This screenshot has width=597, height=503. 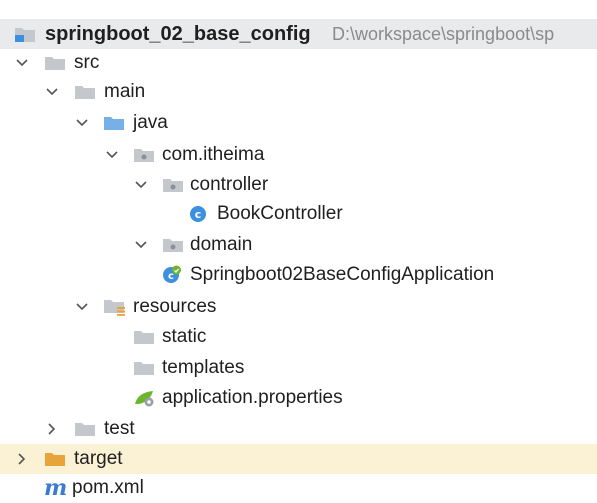 What do you see at coordinates (252, 397) in the screenshot?
I see `properties-label: application.properties` at bounding box center [252, 397].